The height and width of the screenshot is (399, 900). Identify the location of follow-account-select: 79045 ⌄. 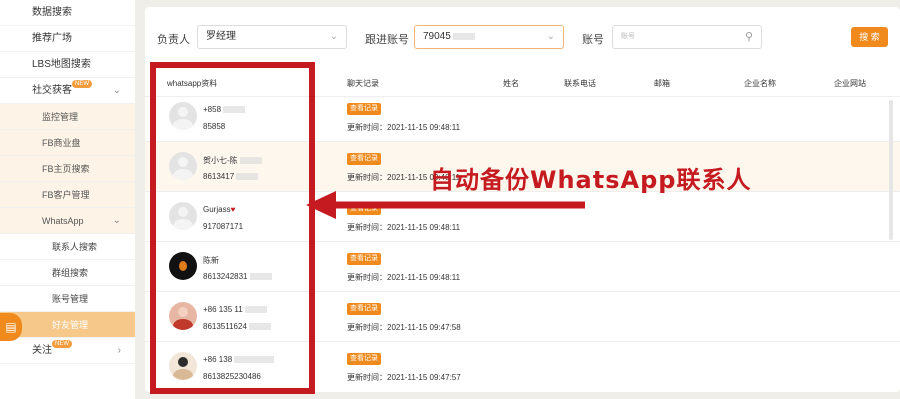
(489, 37).